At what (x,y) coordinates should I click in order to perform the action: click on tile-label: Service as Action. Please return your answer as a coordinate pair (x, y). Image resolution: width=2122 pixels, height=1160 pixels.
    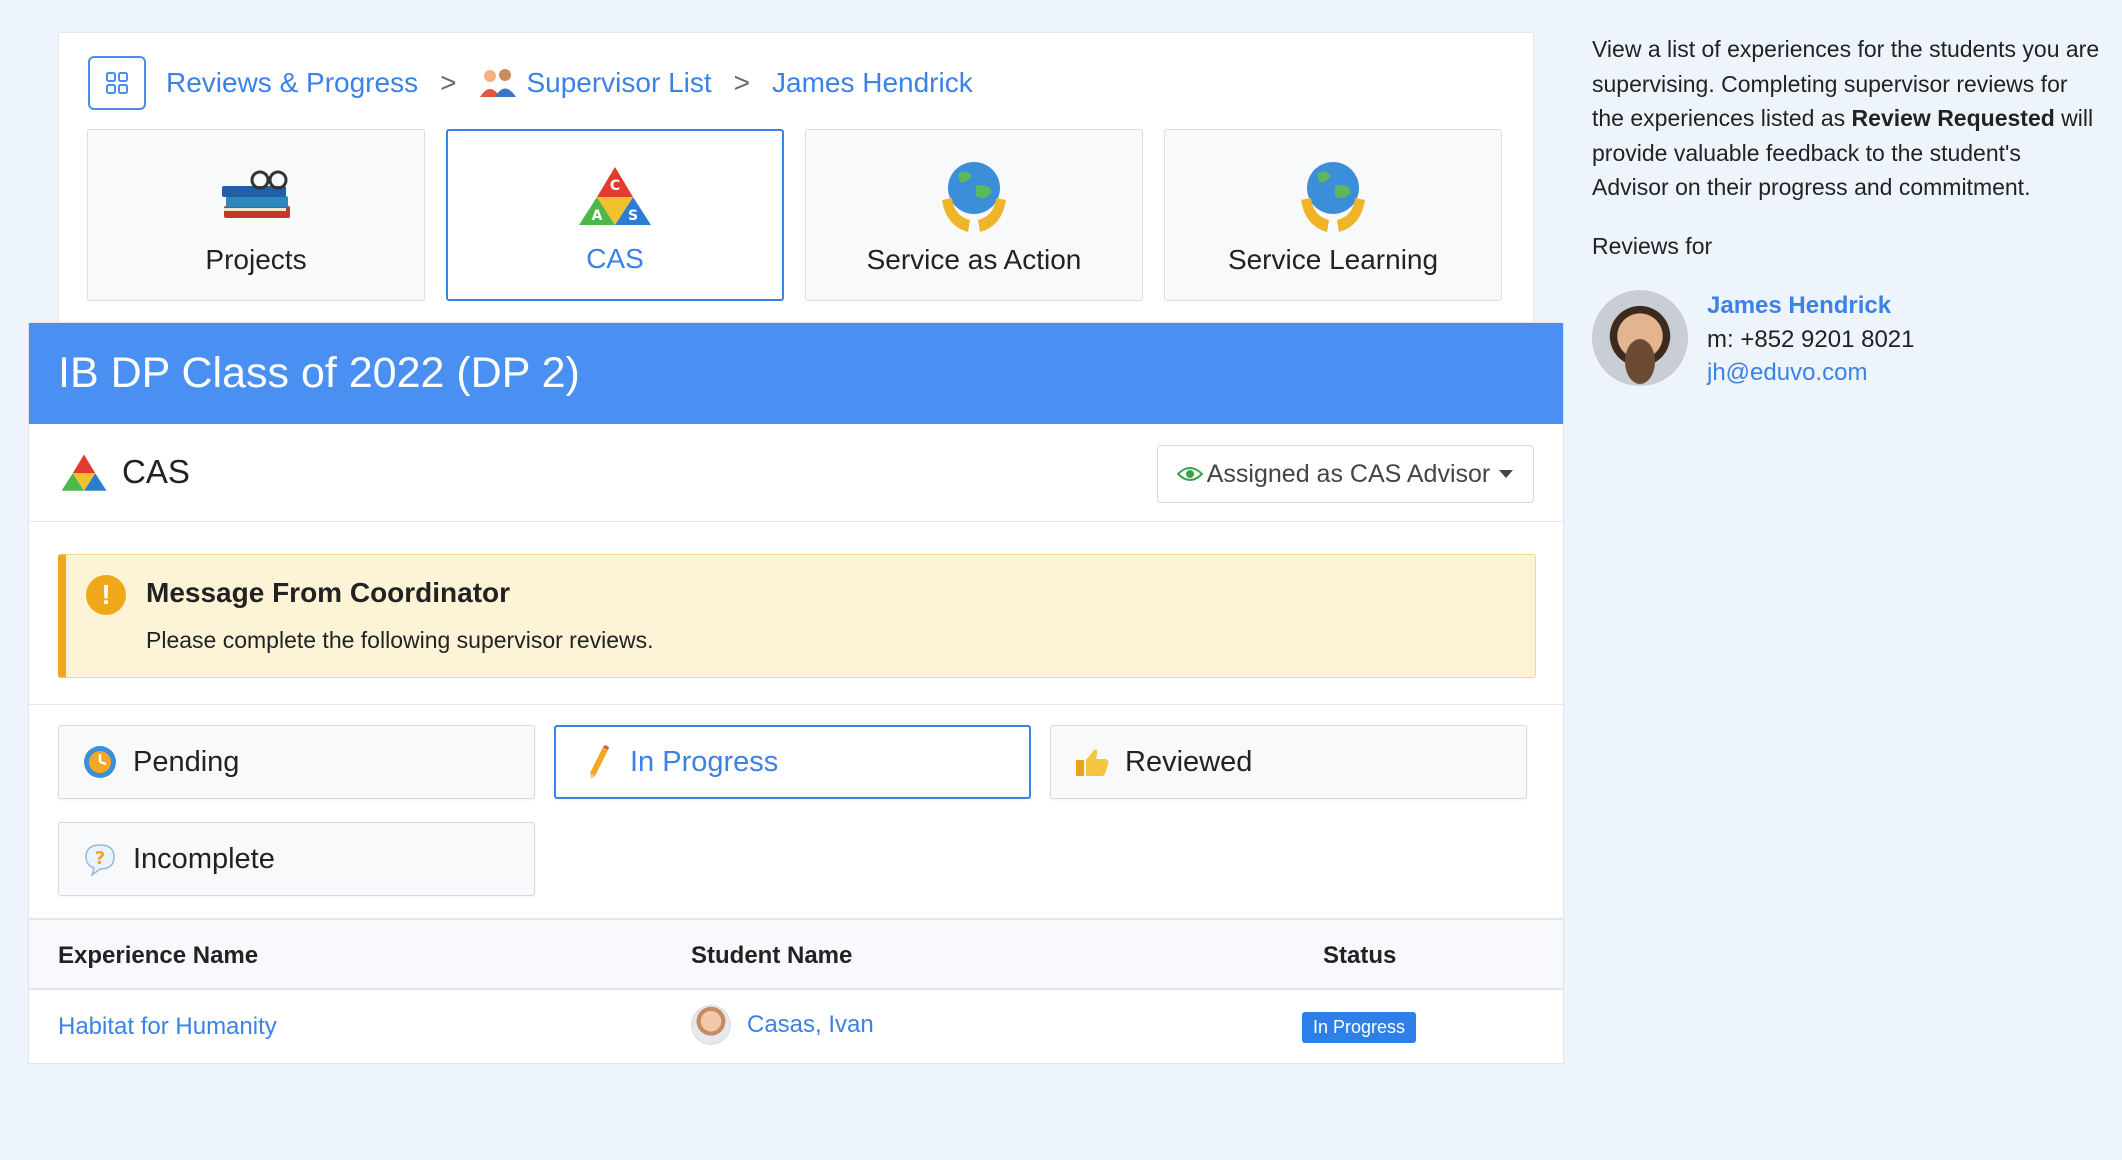
    Looking at the image, I should click on (974, 259).